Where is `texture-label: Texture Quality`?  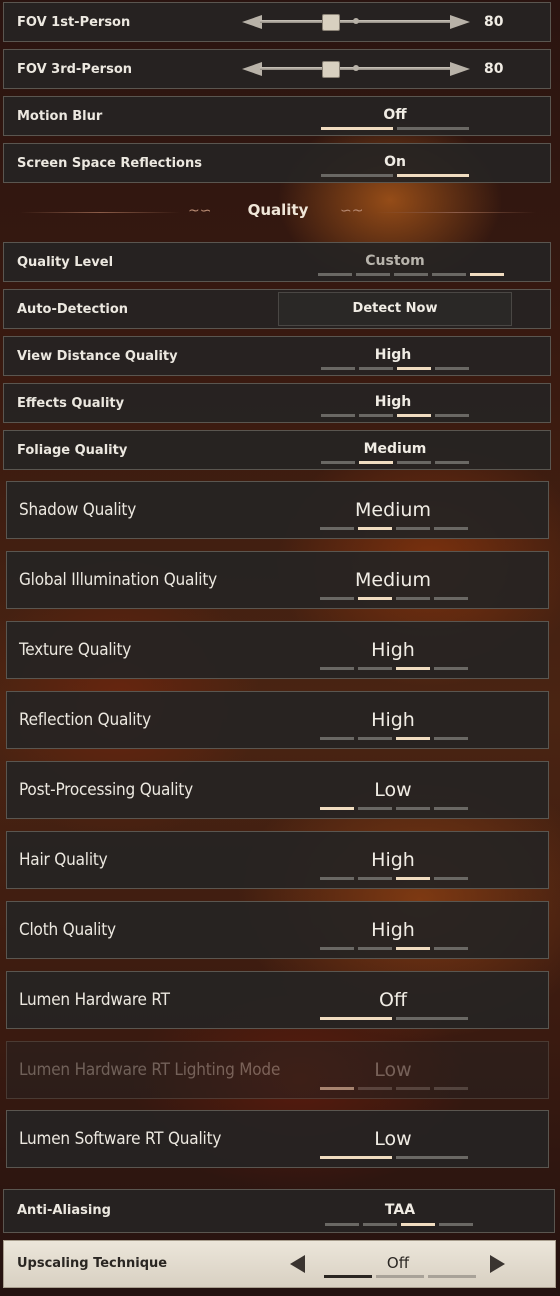 texture-label: Texture Quality is located at coordinates (75, 650).